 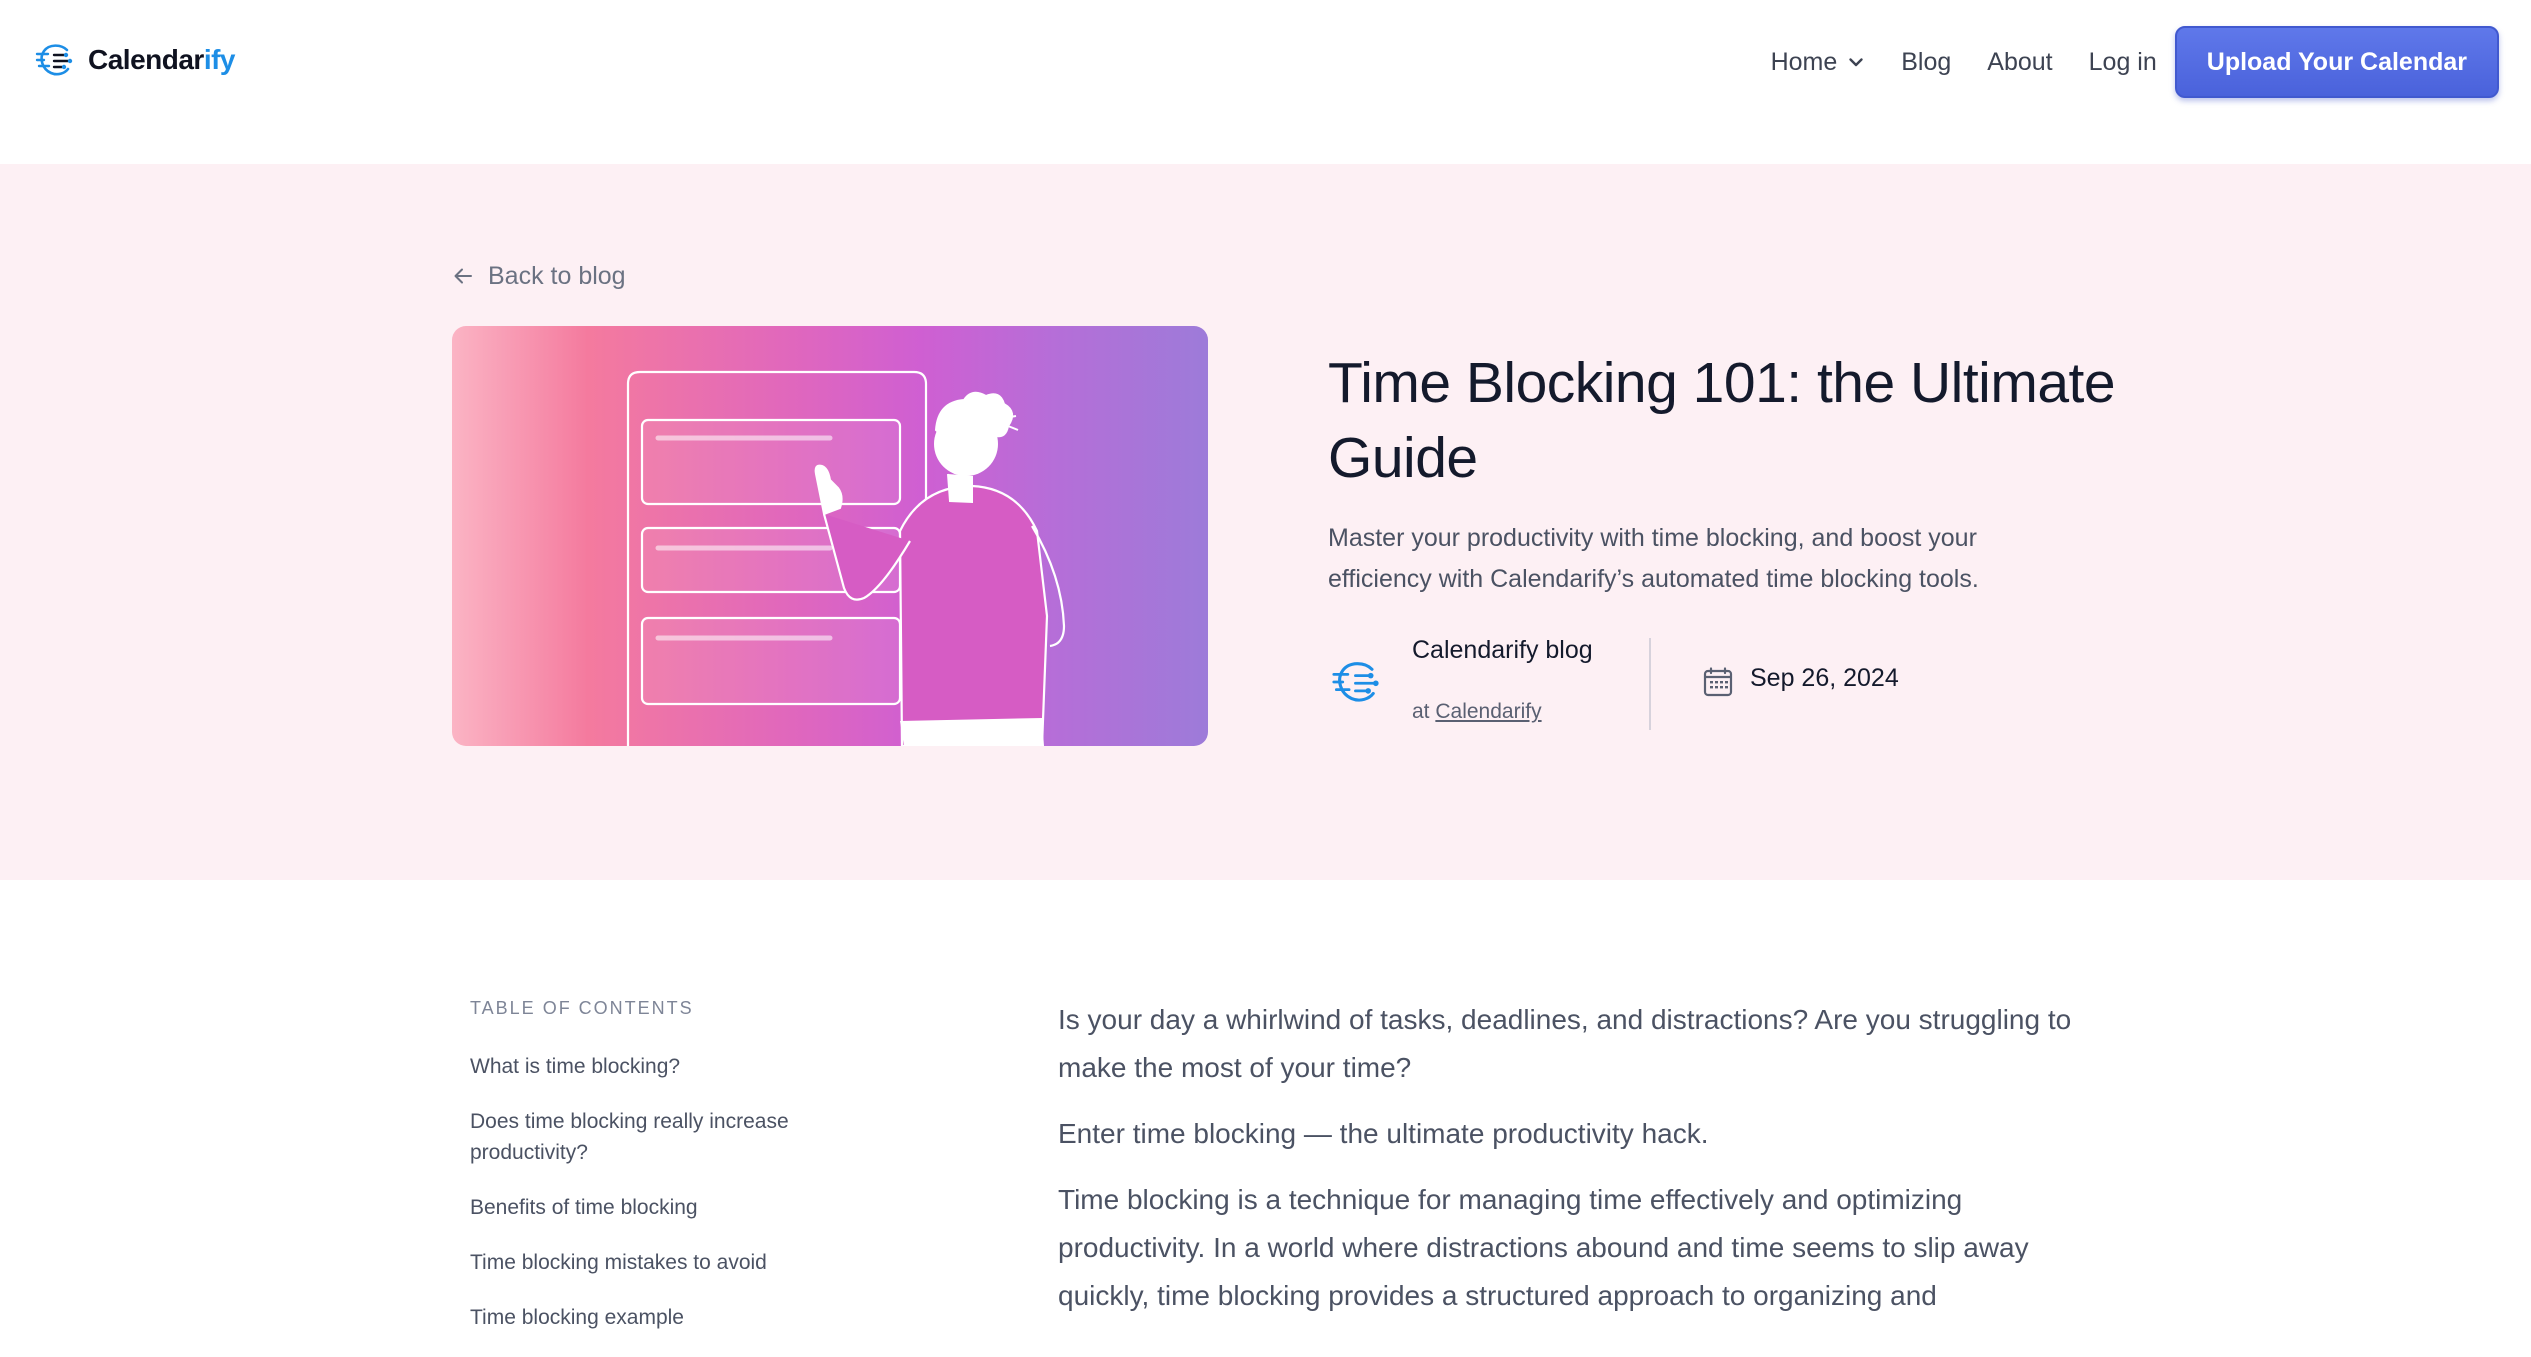 I want to click on toc-heading: TABLE OF CONTENTS, so click(x=582, y=1008).